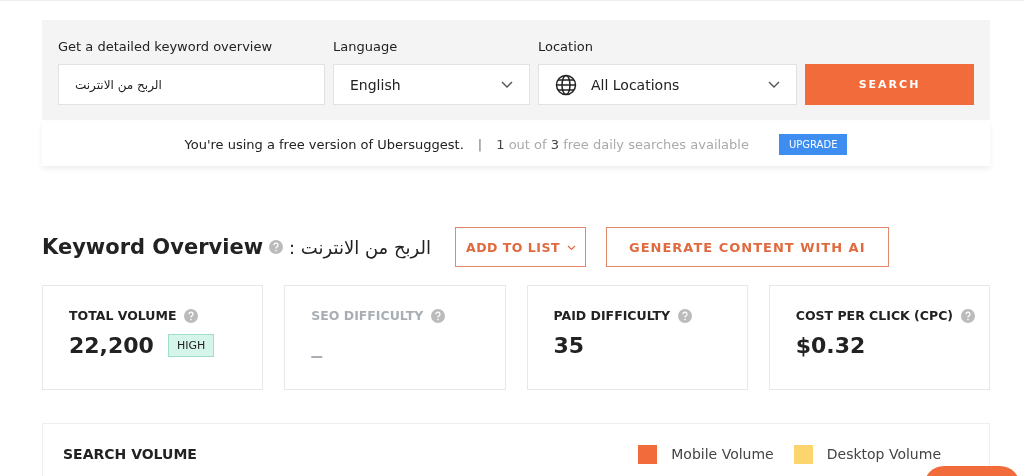  What do you see at coordinates (612, 315) in the screenshot?
I see `metric-label: PAID DIFFICULTY` at bounding box center [612, 315].